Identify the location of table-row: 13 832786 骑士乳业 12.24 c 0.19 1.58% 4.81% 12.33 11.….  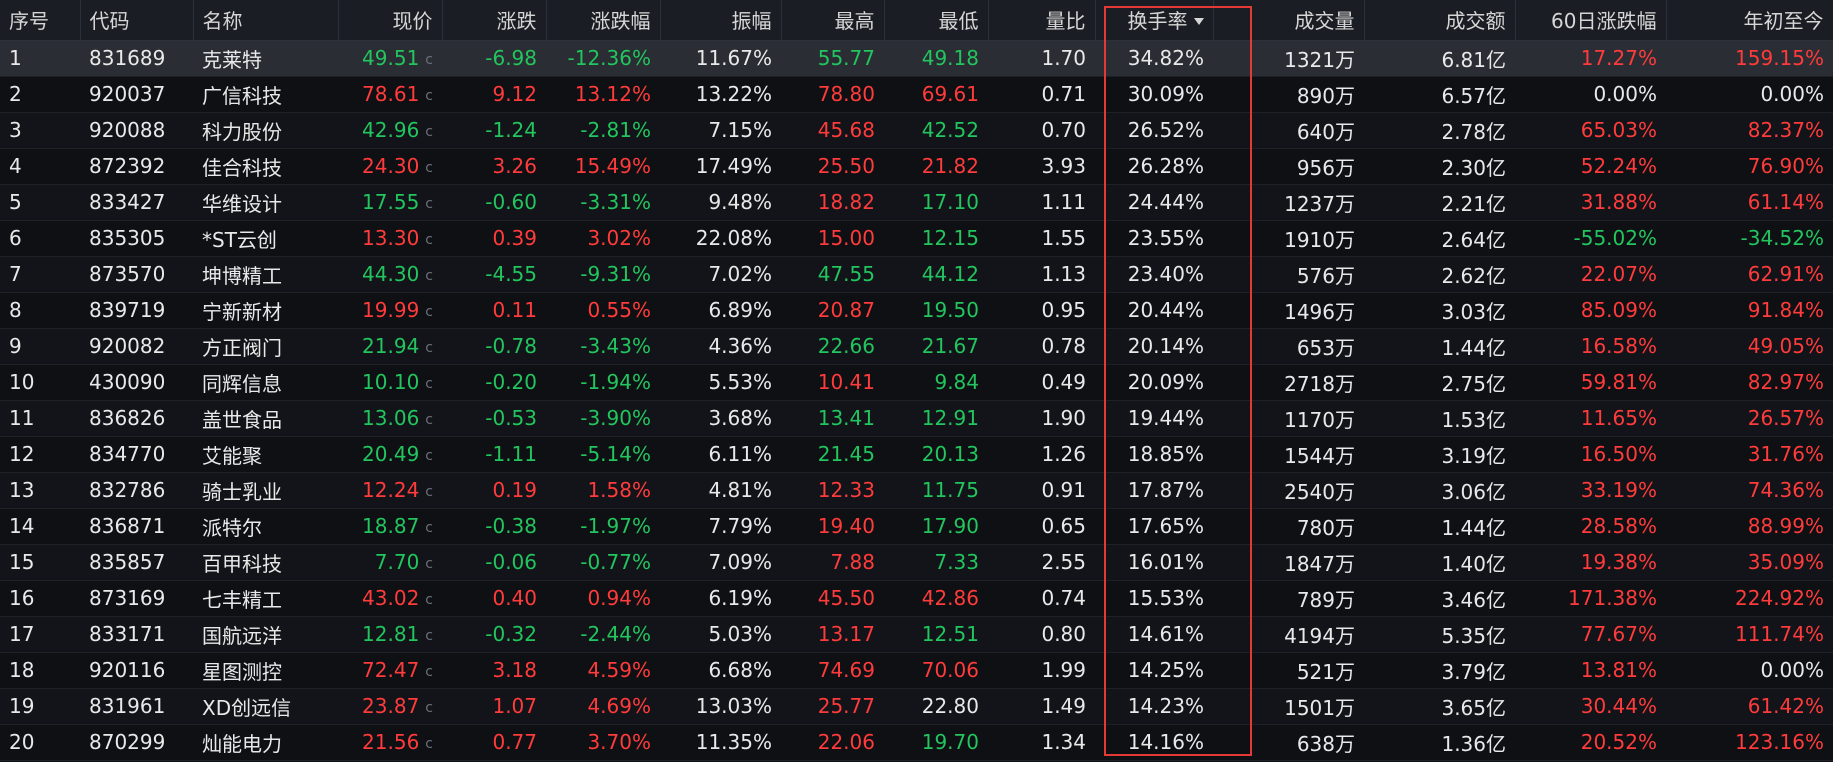
(916, 490).